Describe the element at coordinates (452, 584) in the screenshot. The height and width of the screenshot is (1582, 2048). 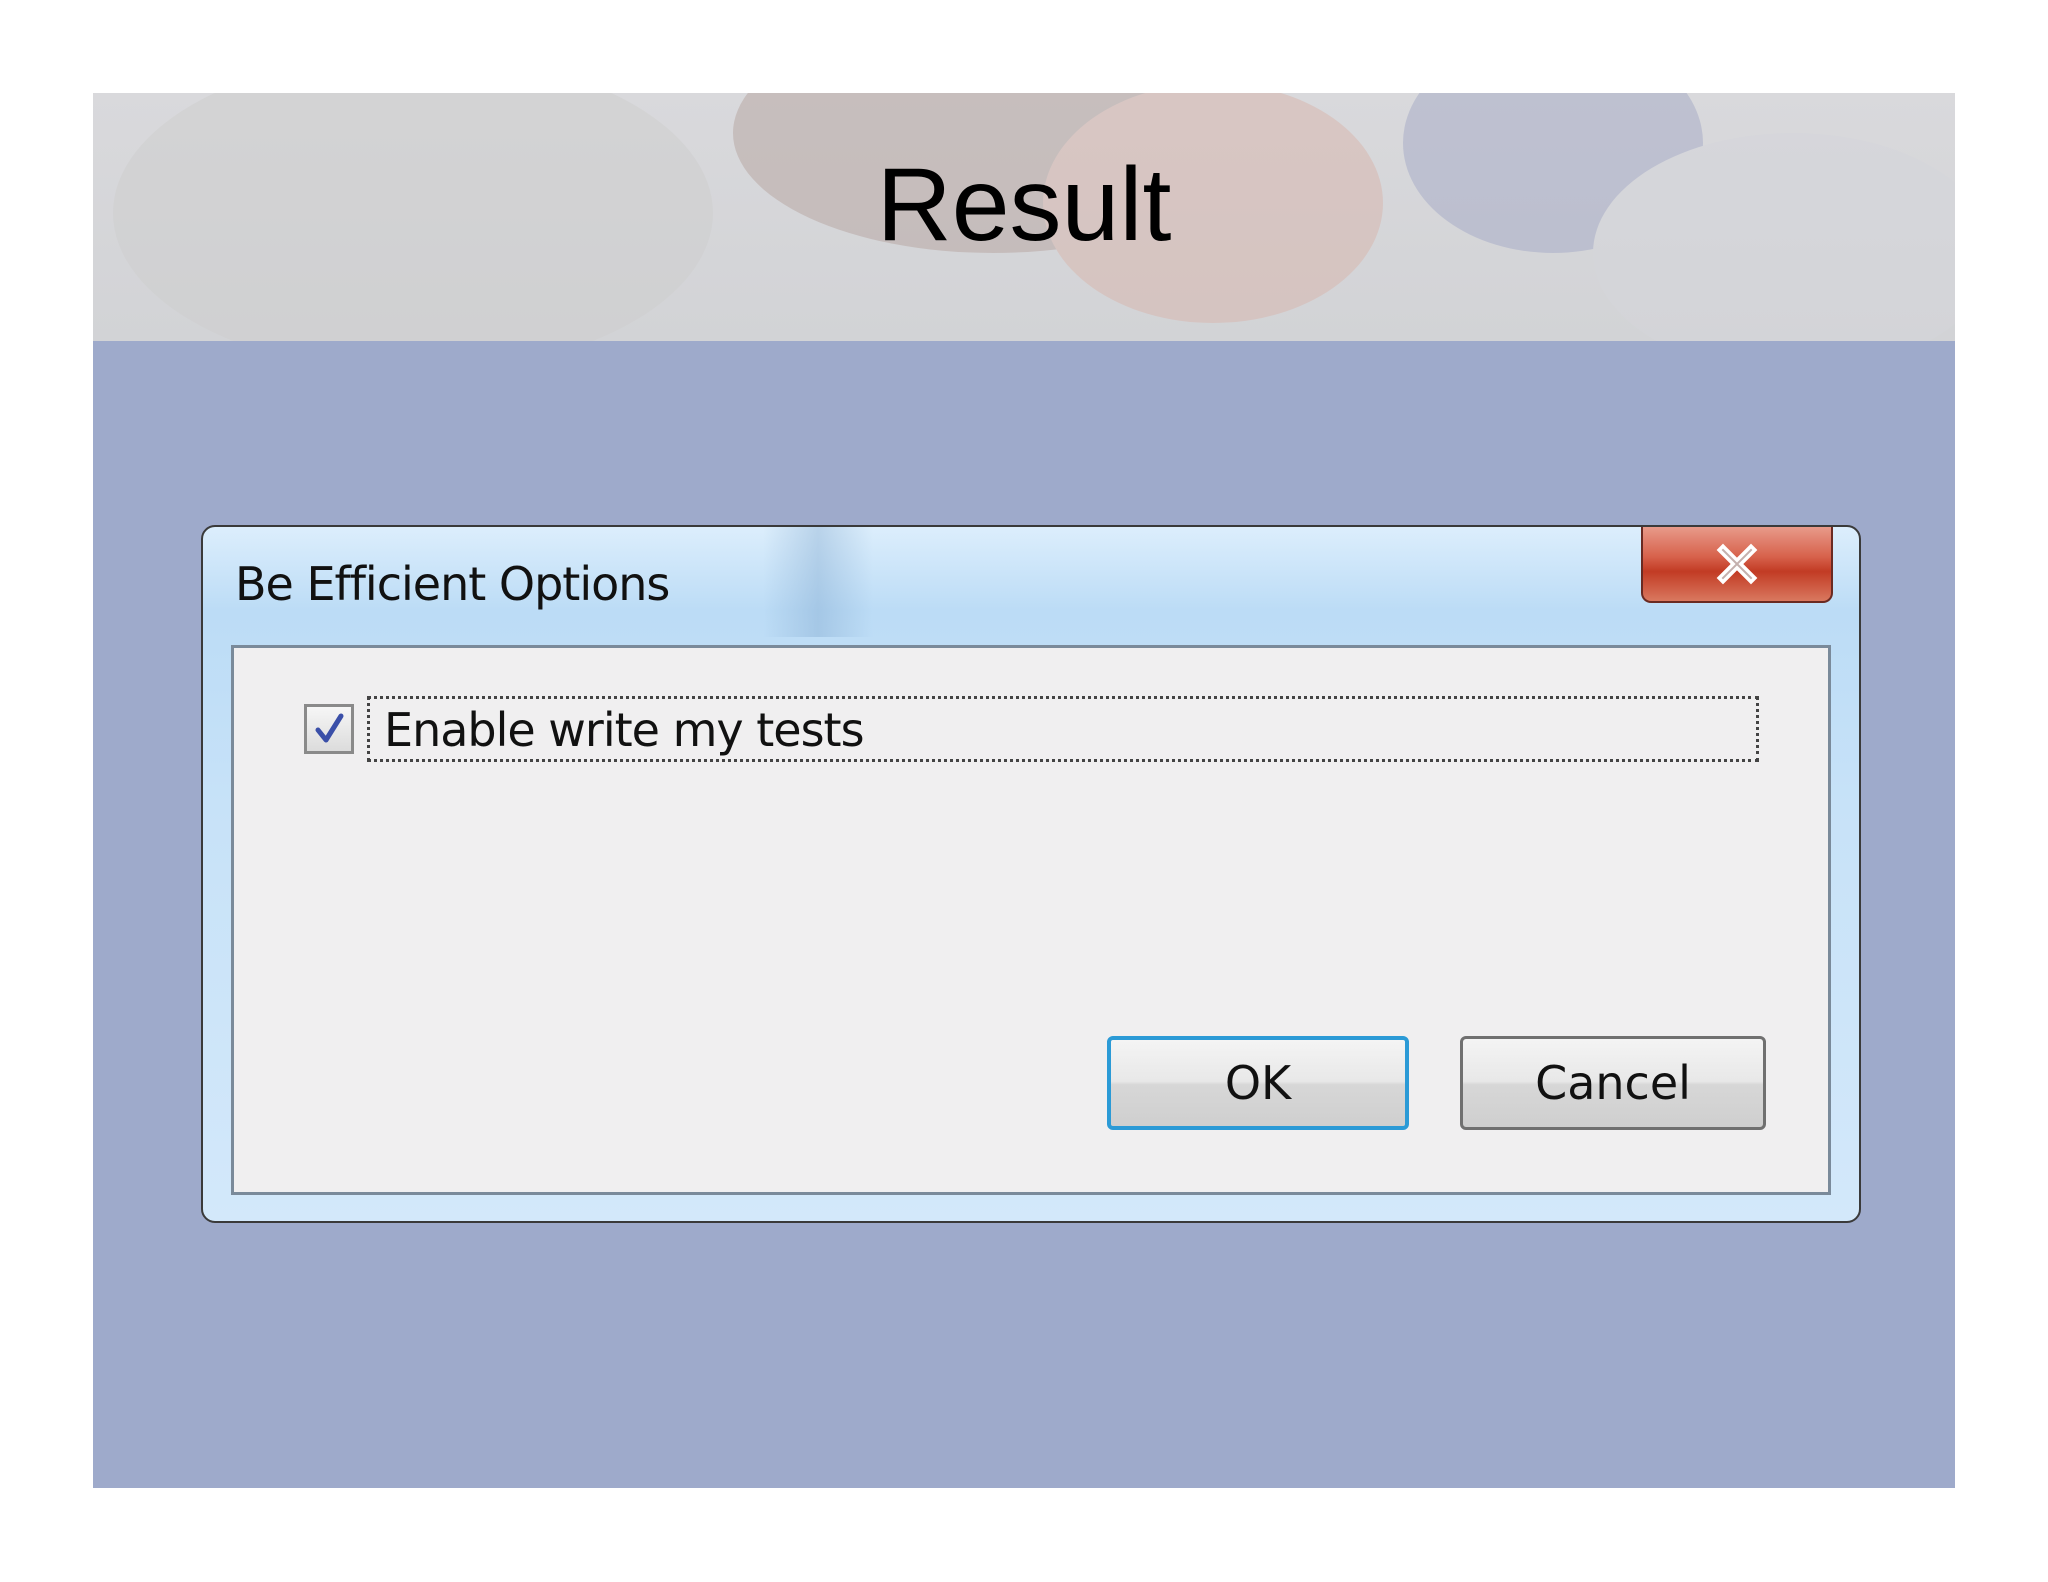
I see `dialog-title: Be Efficient Options` at that location.